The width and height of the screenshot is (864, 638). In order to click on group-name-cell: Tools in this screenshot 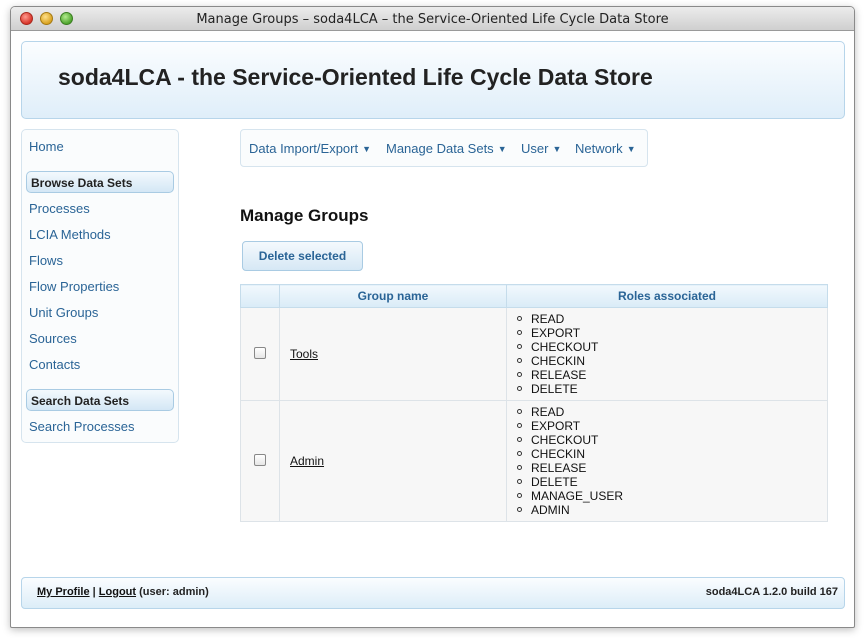, I will do `click(393, 354)`.